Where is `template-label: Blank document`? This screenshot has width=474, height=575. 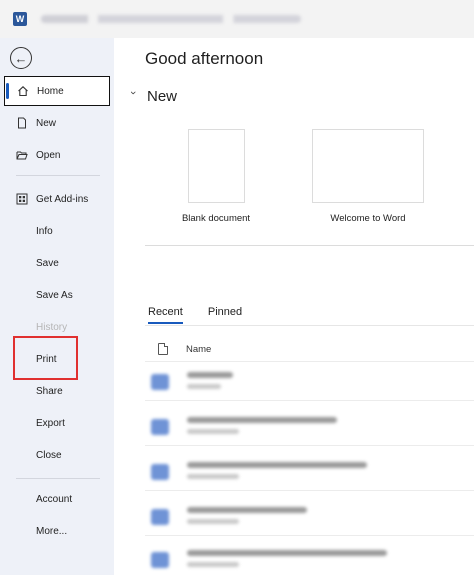
template-label: Blank document is located at coordinates (216, 218).